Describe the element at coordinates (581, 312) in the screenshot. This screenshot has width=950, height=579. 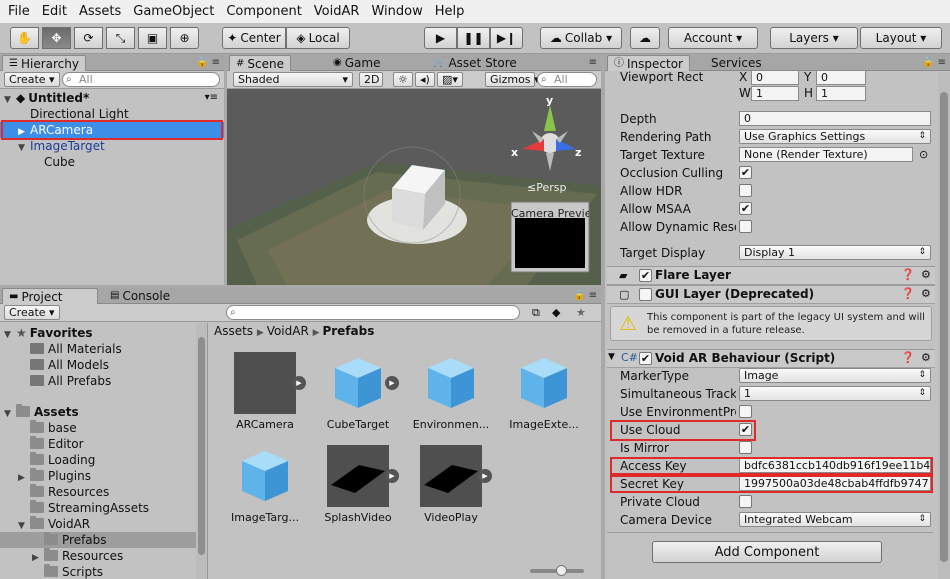
I see `favorite-star-icon: ★` at that location.